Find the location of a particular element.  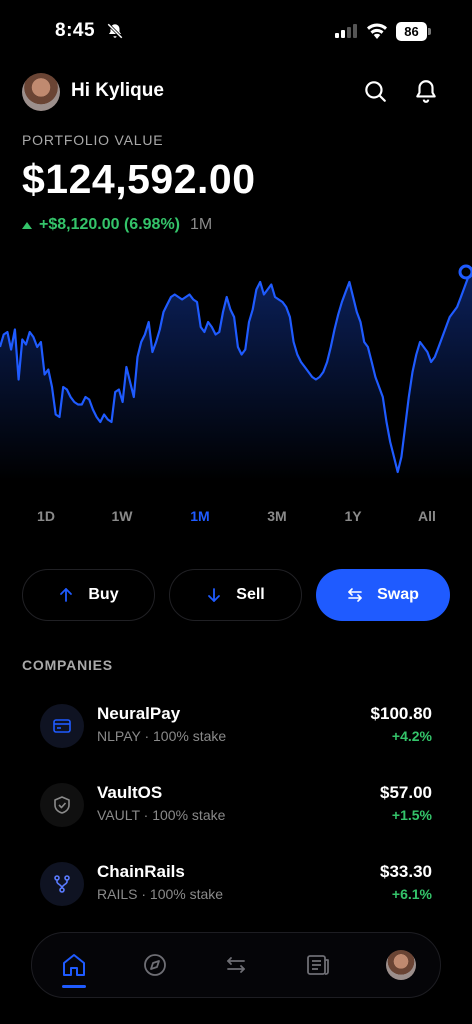

range-tab-all: All is located at coordinates (427, 516).